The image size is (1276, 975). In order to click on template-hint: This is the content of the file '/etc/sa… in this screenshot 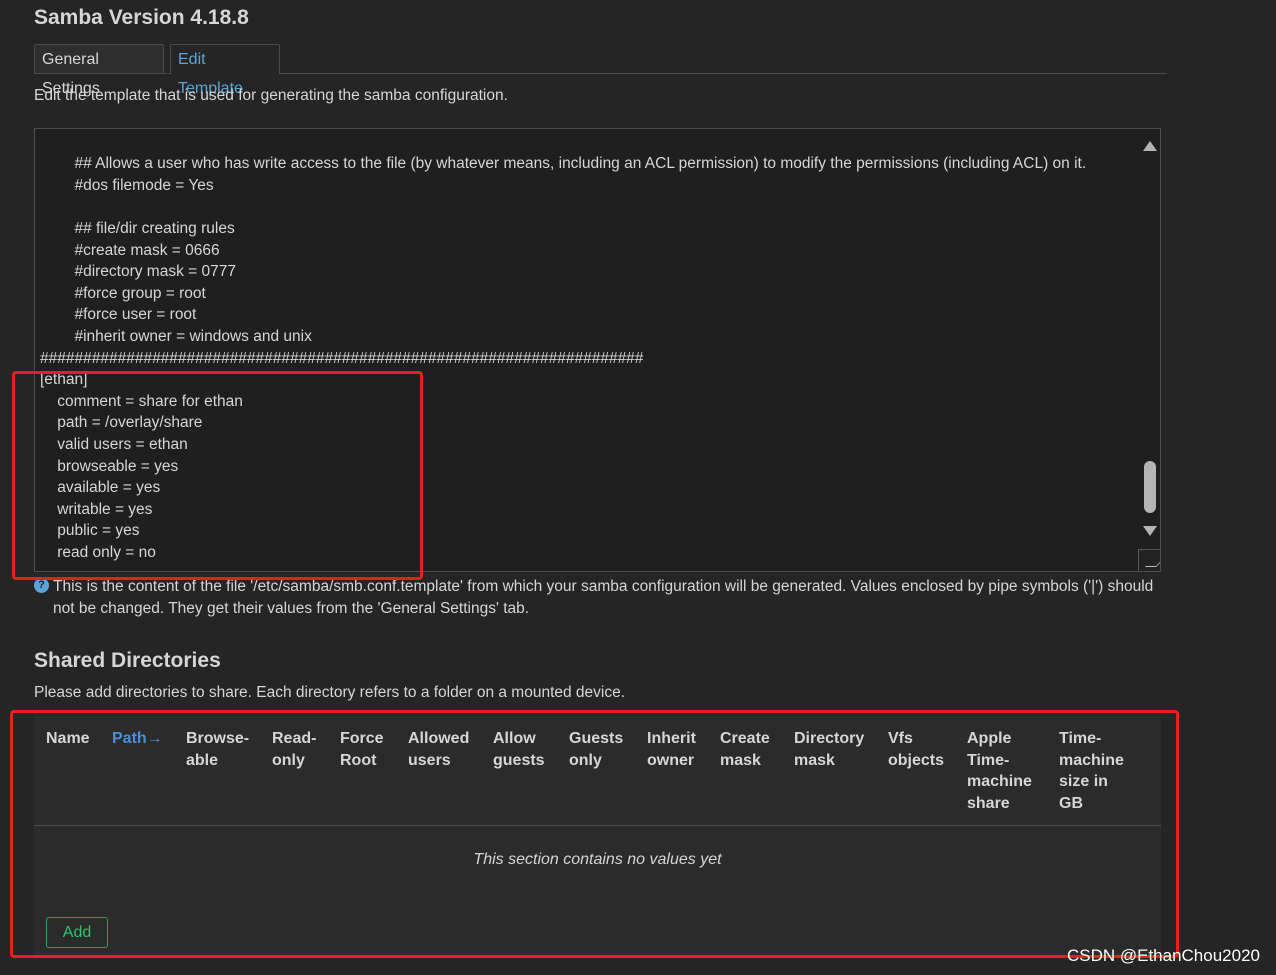, I will do `click(603, 597)`.